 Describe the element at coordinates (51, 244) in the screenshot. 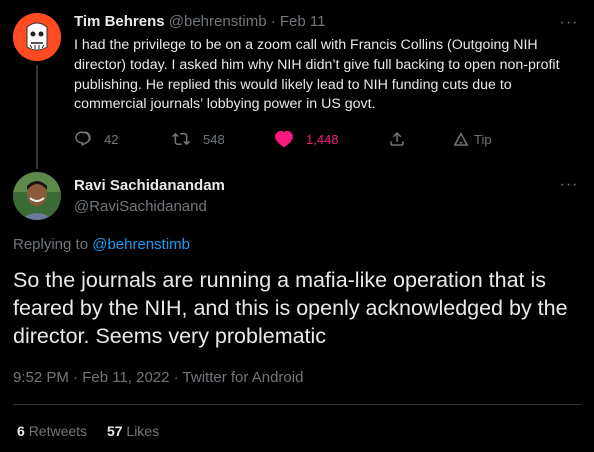

I see `replying-to-label: Replying to` at that location.